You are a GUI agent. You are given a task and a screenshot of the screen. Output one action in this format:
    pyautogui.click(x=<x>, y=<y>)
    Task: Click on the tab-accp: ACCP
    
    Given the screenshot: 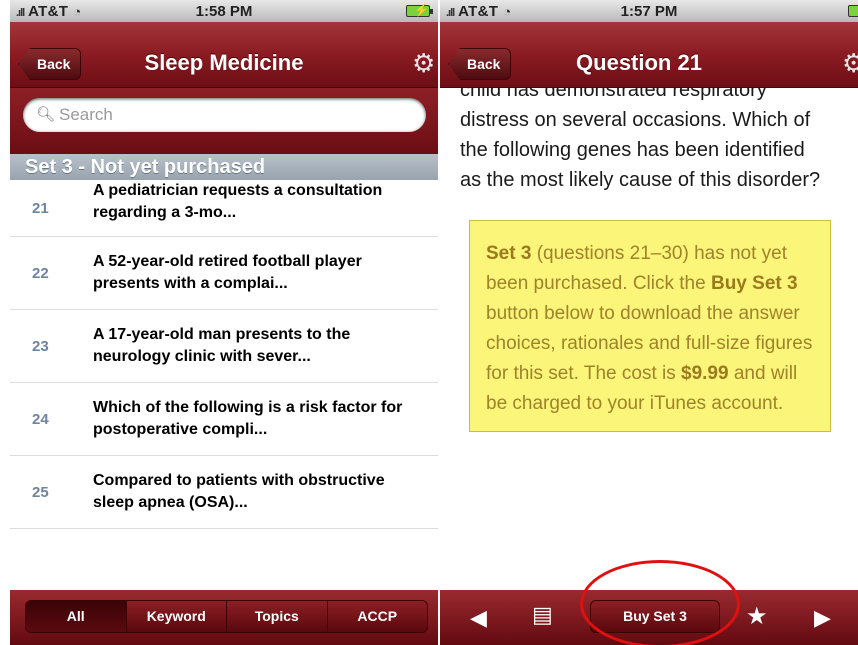 What is the action you would take?
    pyautogui.click(x=377, y=616)
    